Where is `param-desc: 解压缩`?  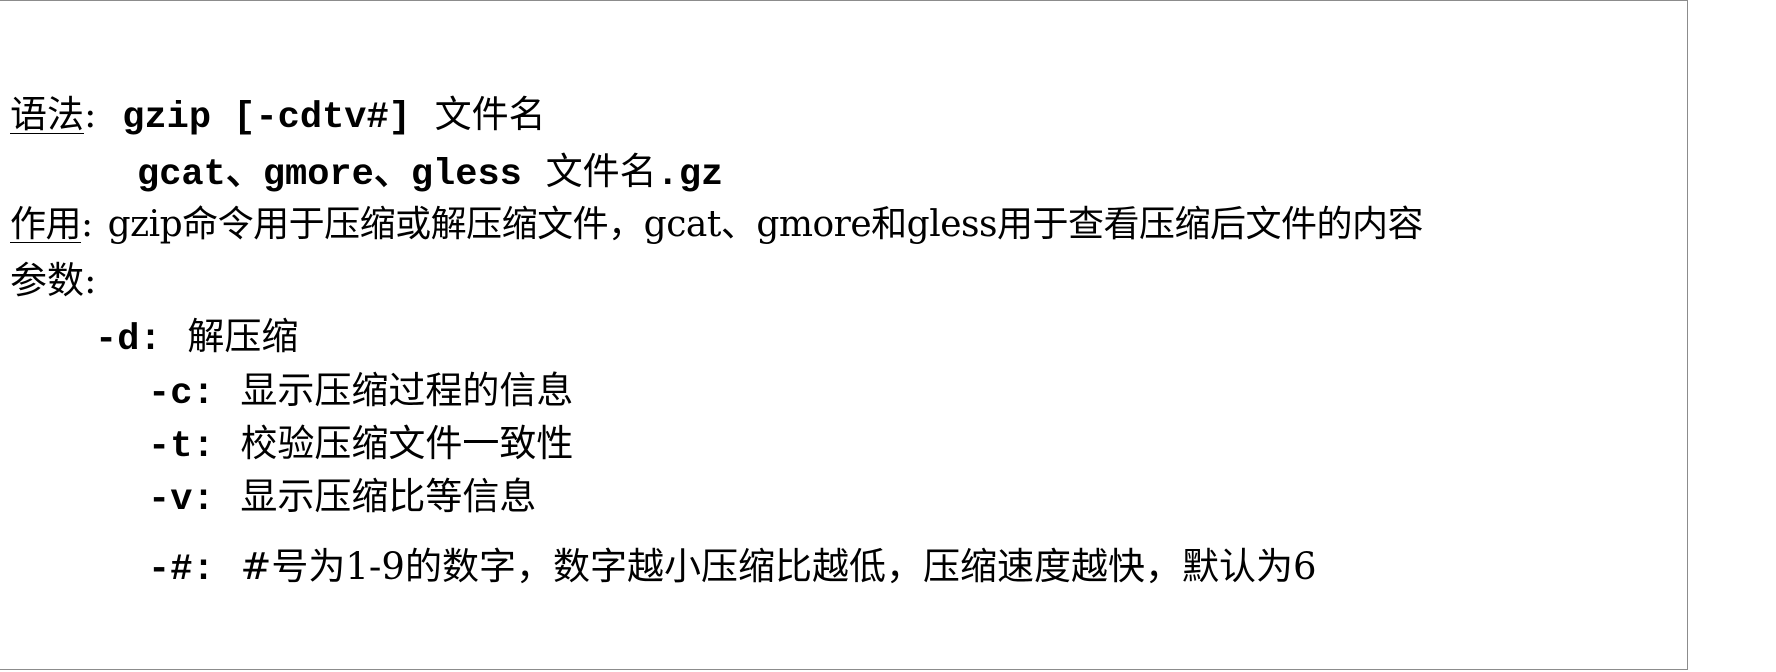
param-desc: 解压缩 is located at coordinates (243, 336).